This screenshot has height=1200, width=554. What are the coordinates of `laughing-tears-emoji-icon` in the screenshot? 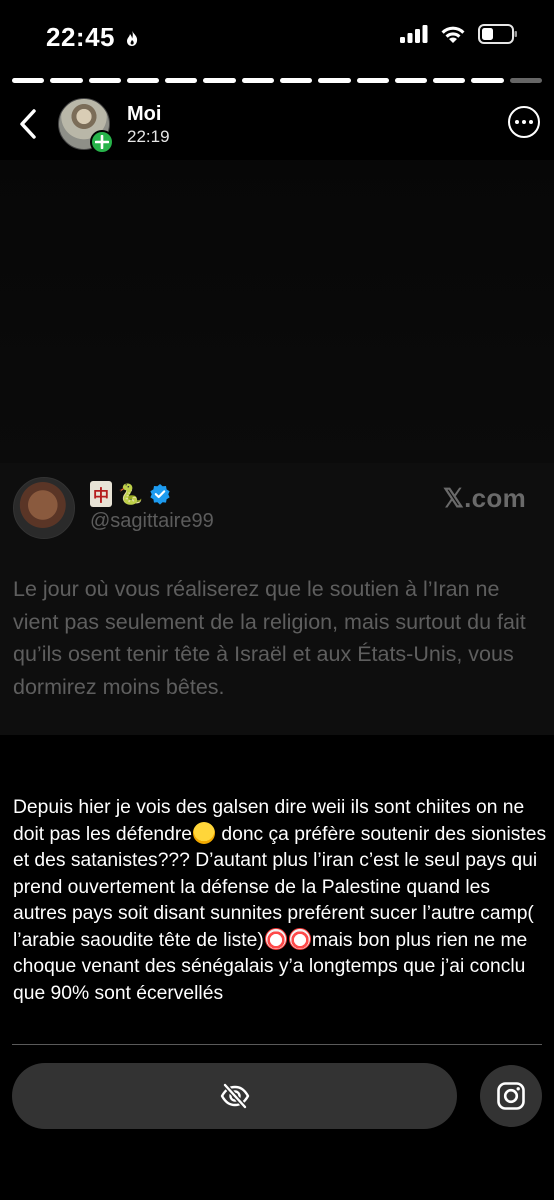 It's located at (204, 832).